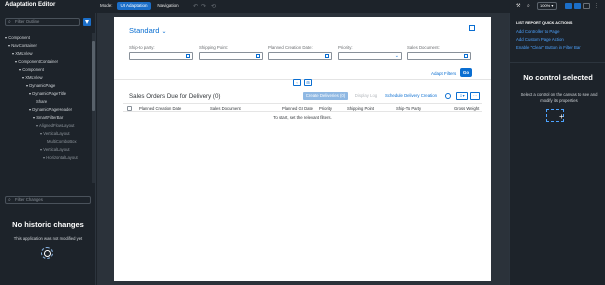 The image size is (605, 285). I want to click on tree-item-label: Component, so click(33, 69).